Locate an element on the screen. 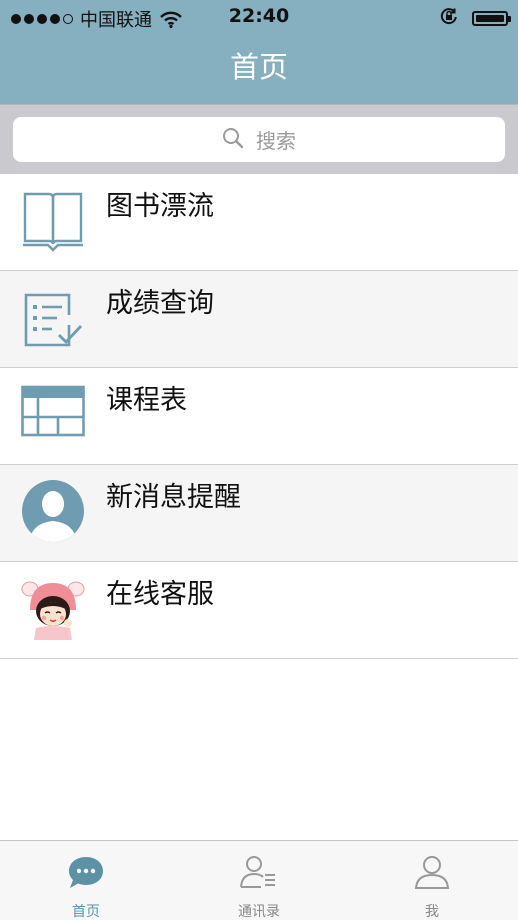 The image size is (518, 921). cartoon-girl-icon is located at coordinates (53, 608).